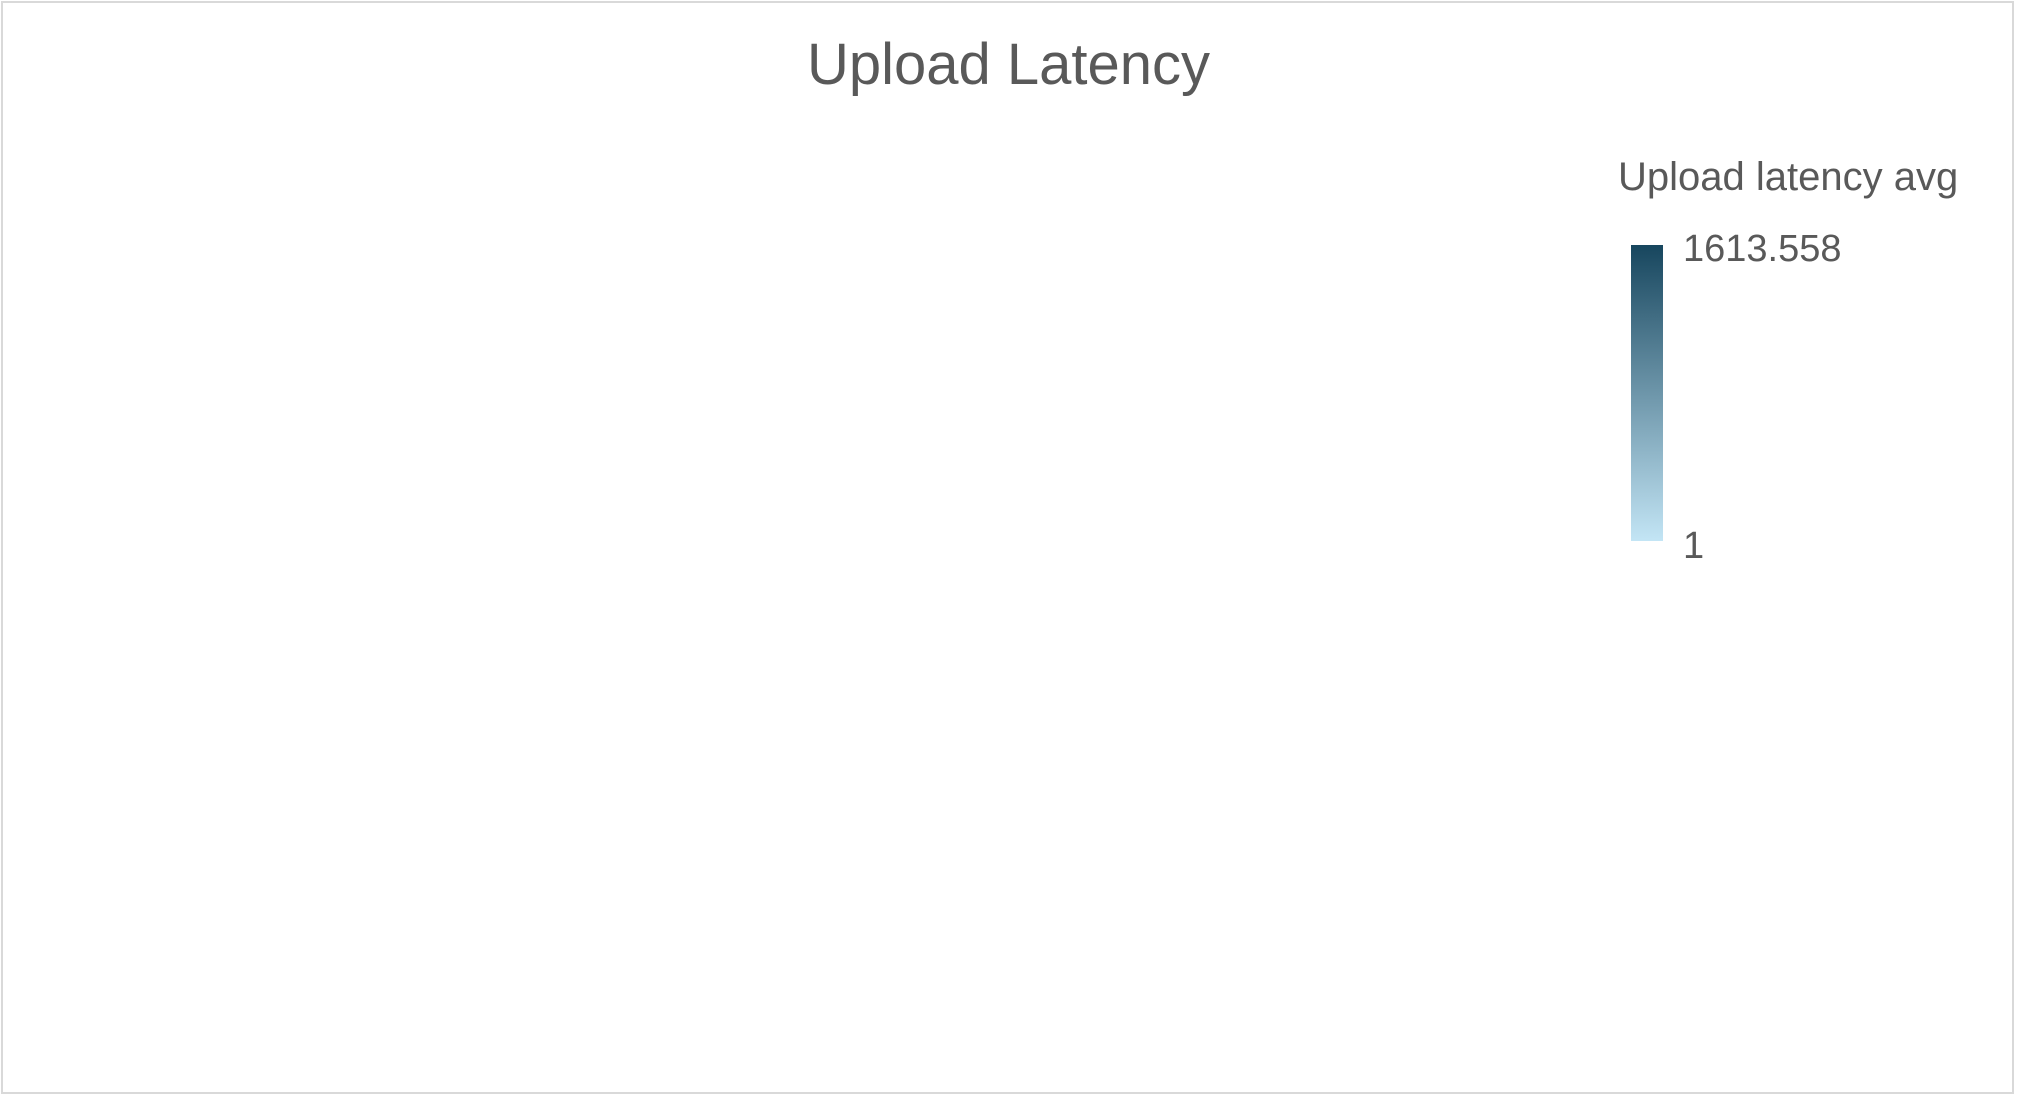 Image resolution: width=2017 pixels, height=1097 pixels. Describe the element at coordinates (1788, 177) in the screenshot. I see `legend-title: Upload latency avg` at that location.